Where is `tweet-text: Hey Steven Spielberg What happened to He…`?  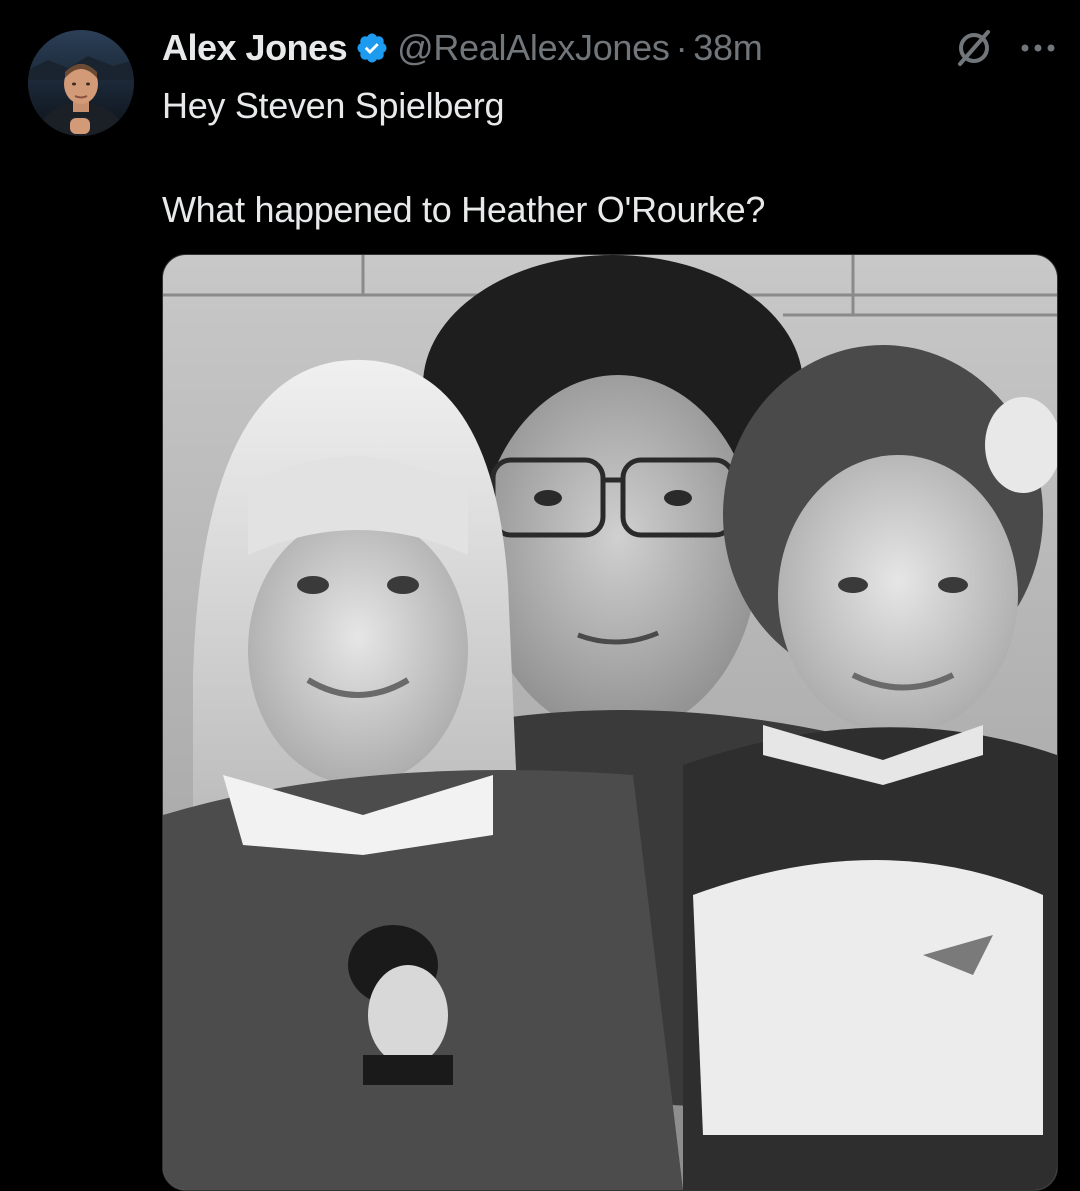 tweet-text: Hey Steven Spielberg What happened to He… is located at coordinates (602, 158).